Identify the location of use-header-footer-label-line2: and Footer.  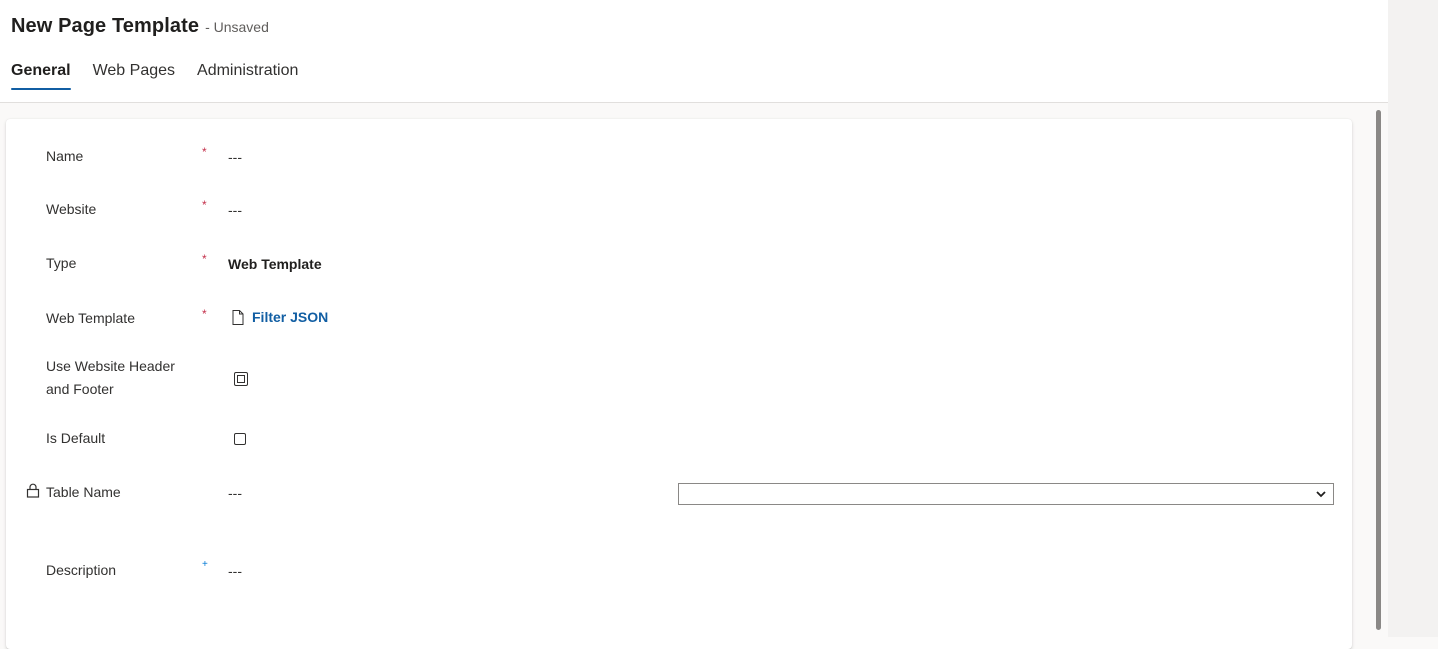
(80, 389).